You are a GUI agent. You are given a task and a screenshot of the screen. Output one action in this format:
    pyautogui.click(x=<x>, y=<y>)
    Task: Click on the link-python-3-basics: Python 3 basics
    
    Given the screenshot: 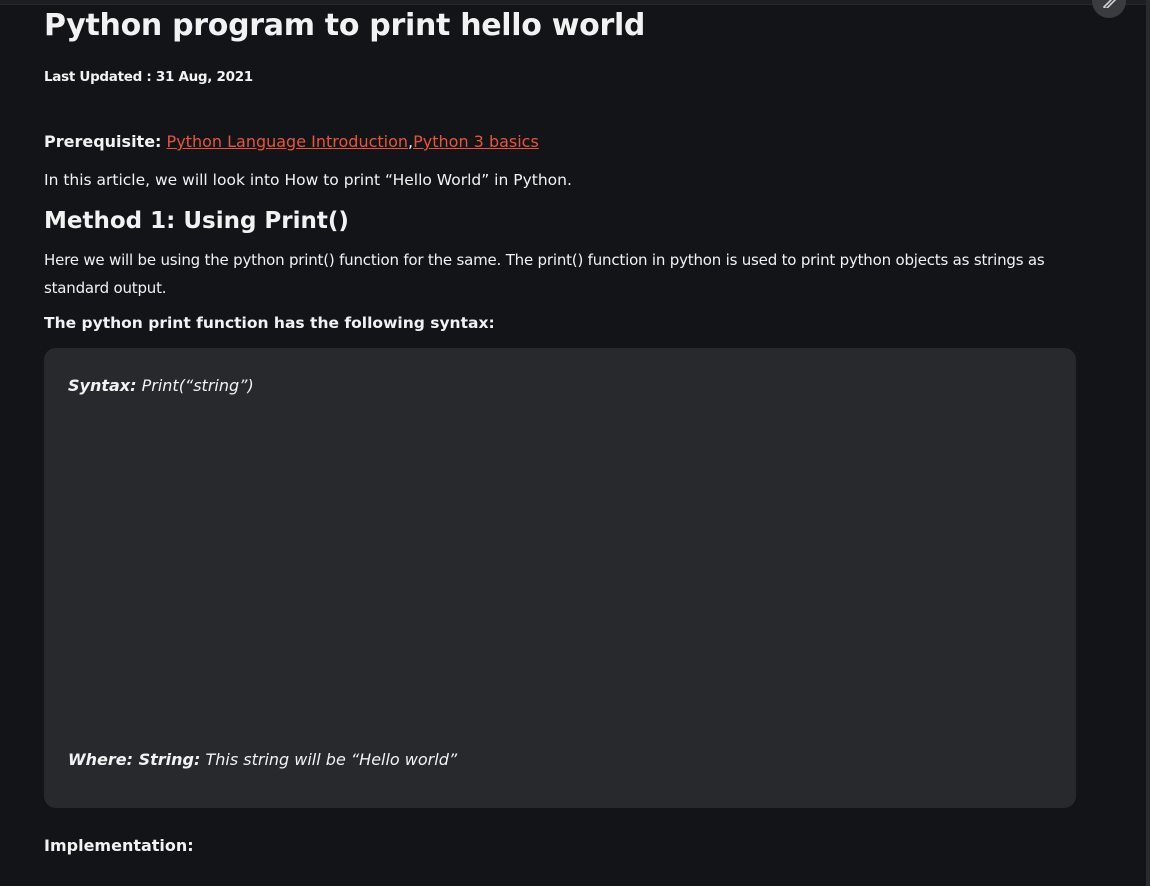 What is the action you would take?
    pyautogui.click(x=476, y=141)
    